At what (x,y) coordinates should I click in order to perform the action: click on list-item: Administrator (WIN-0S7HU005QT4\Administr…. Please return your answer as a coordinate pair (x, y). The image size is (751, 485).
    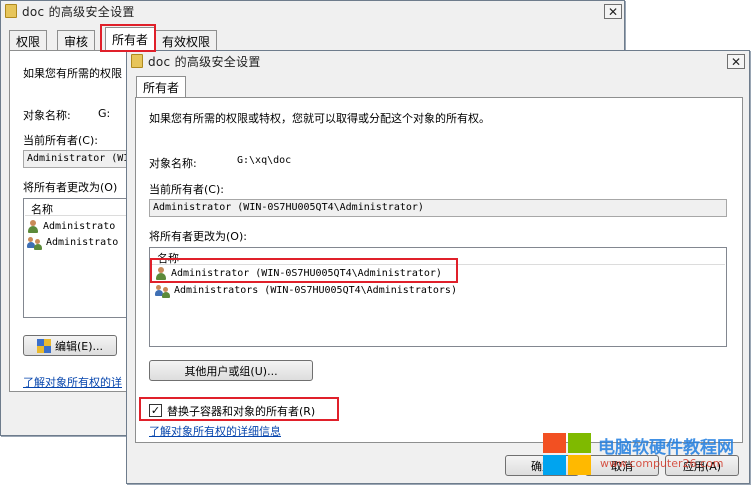
    Looking at the image, I should click on (298, 273).